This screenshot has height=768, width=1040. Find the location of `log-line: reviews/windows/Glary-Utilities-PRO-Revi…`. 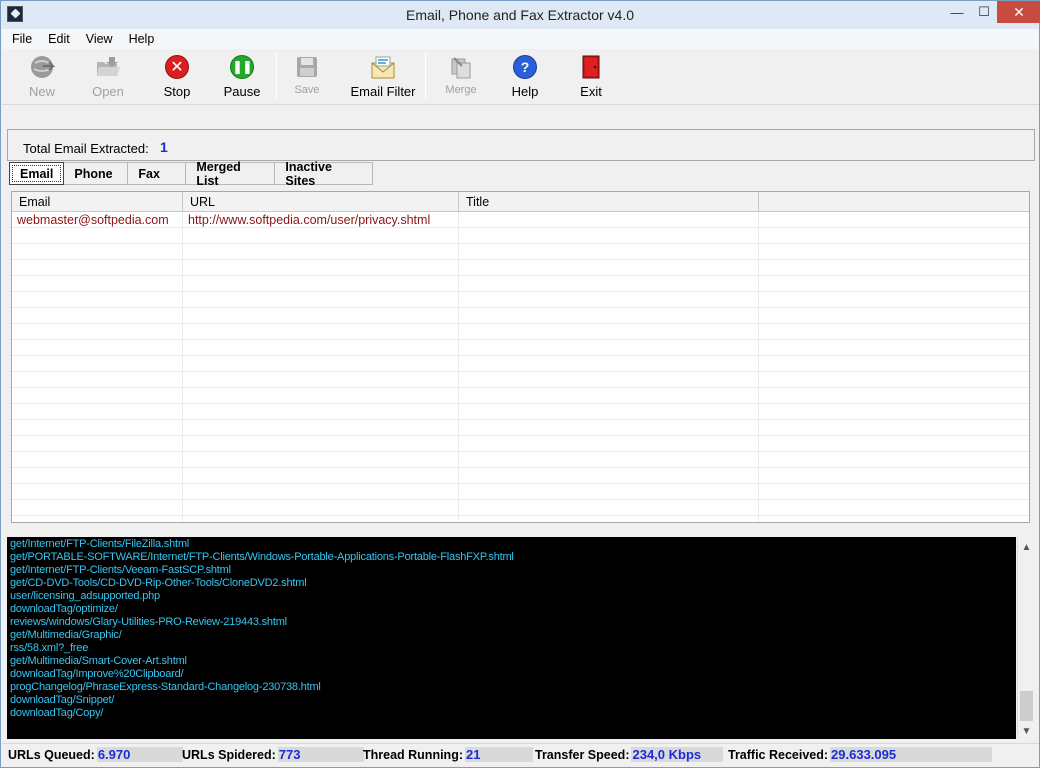

log-line: reviews/windows/Glary-Utilities-PRO-Revi… is located at coordinates (148, 622).